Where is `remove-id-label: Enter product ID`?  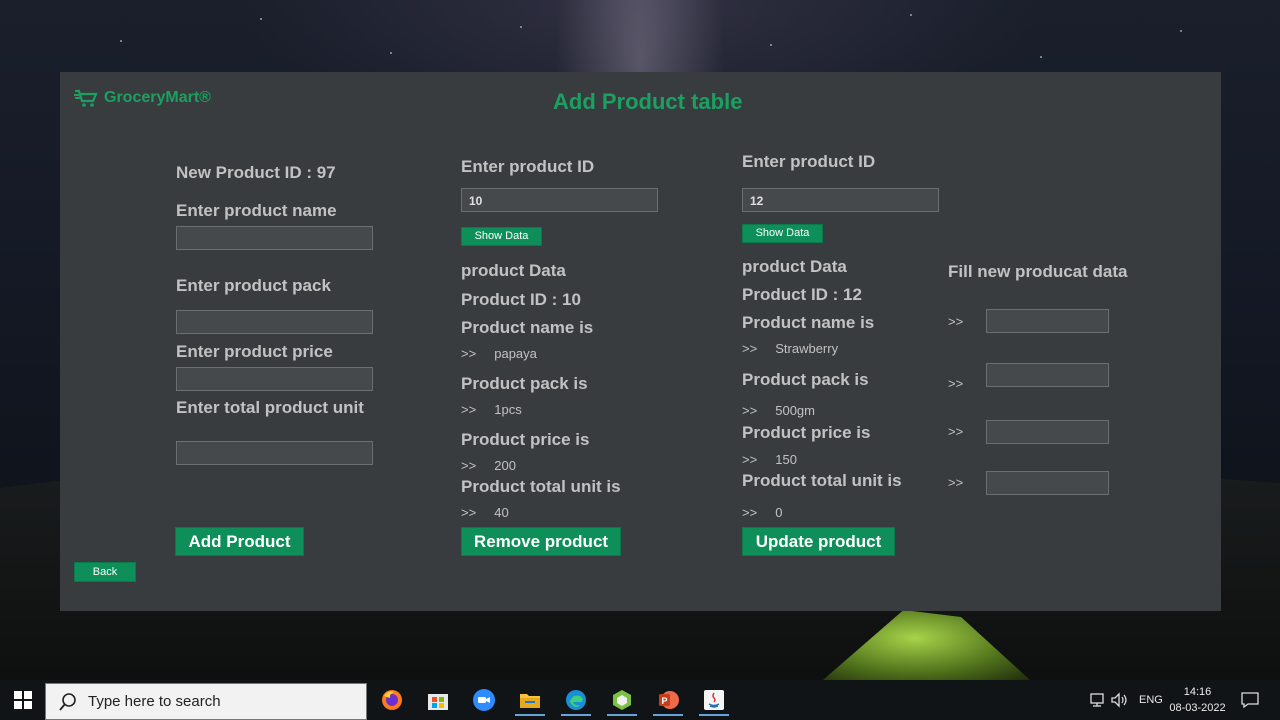
remove-id-label: Enter product ID is located at coordinates (528, 166).